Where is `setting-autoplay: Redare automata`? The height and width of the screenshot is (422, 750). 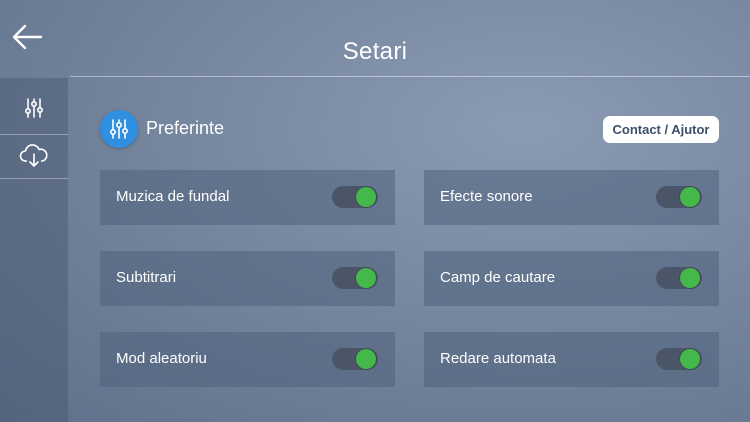
setting-autoplay: Redare automata is located at coordinates (571, 359).